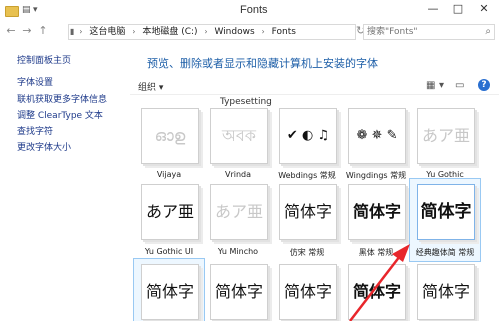  I want to click on chevron-down-icon: ▾, so click(441, 85).